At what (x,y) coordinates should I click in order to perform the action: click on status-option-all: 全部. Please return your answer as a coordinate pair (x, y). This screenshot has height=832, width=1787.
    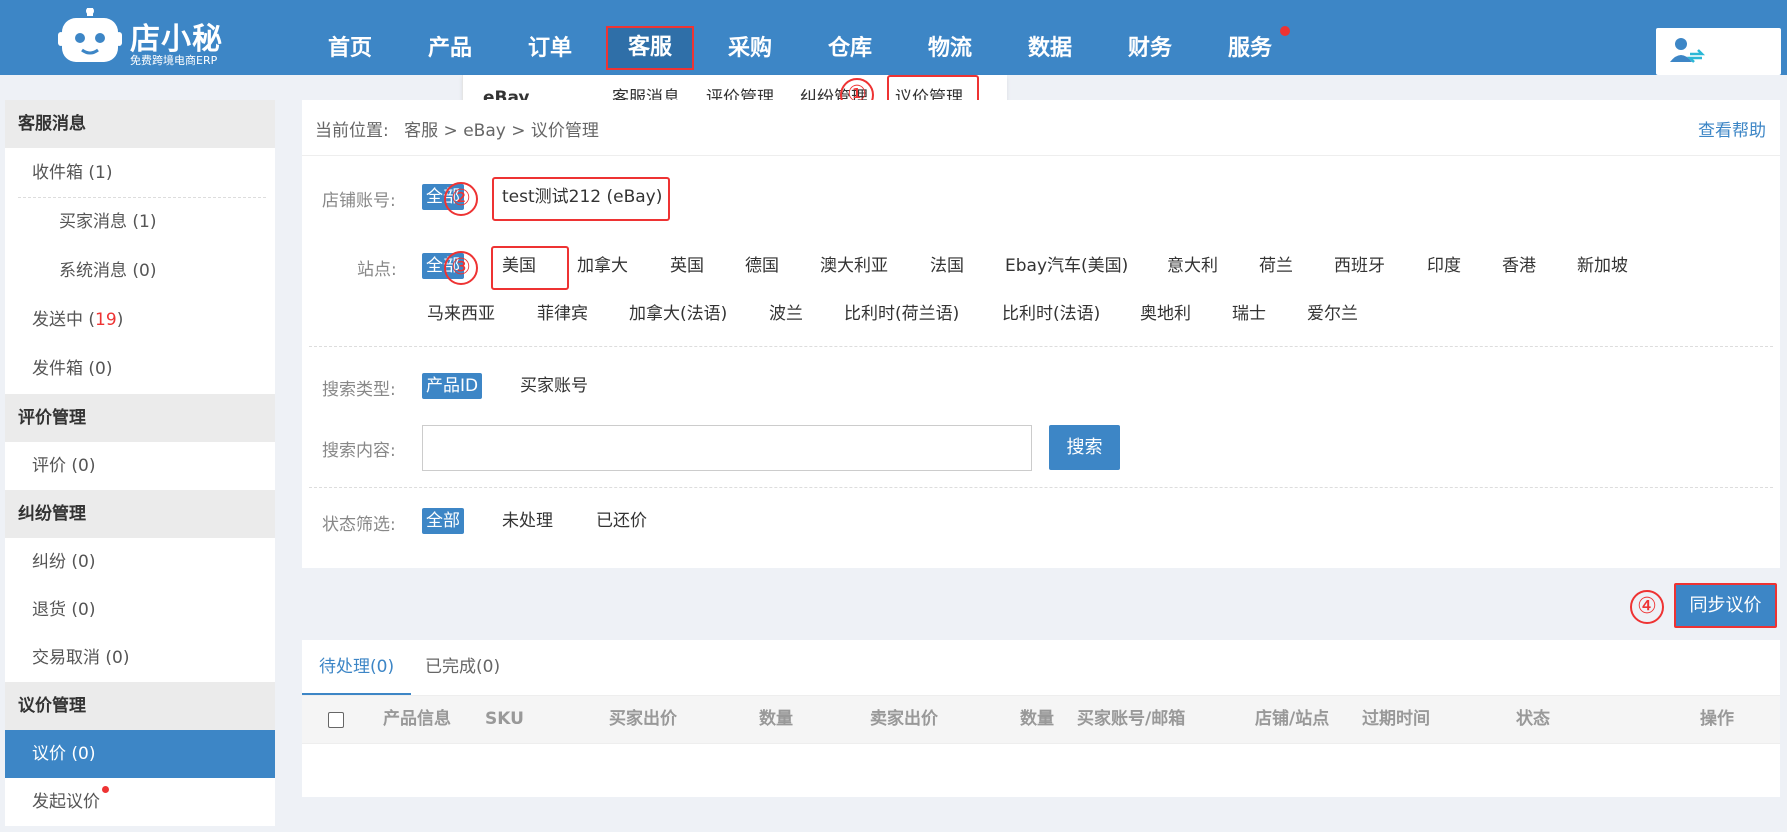
    Looking at the image, I should click on (443, 521).